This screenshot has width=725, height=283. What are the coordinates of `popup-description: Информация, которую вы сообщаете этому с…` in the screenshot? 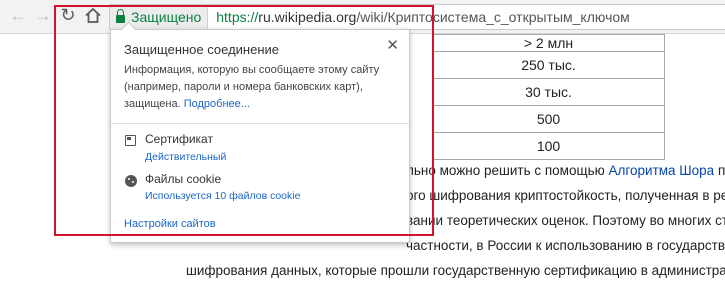 It's located at (252, 87).